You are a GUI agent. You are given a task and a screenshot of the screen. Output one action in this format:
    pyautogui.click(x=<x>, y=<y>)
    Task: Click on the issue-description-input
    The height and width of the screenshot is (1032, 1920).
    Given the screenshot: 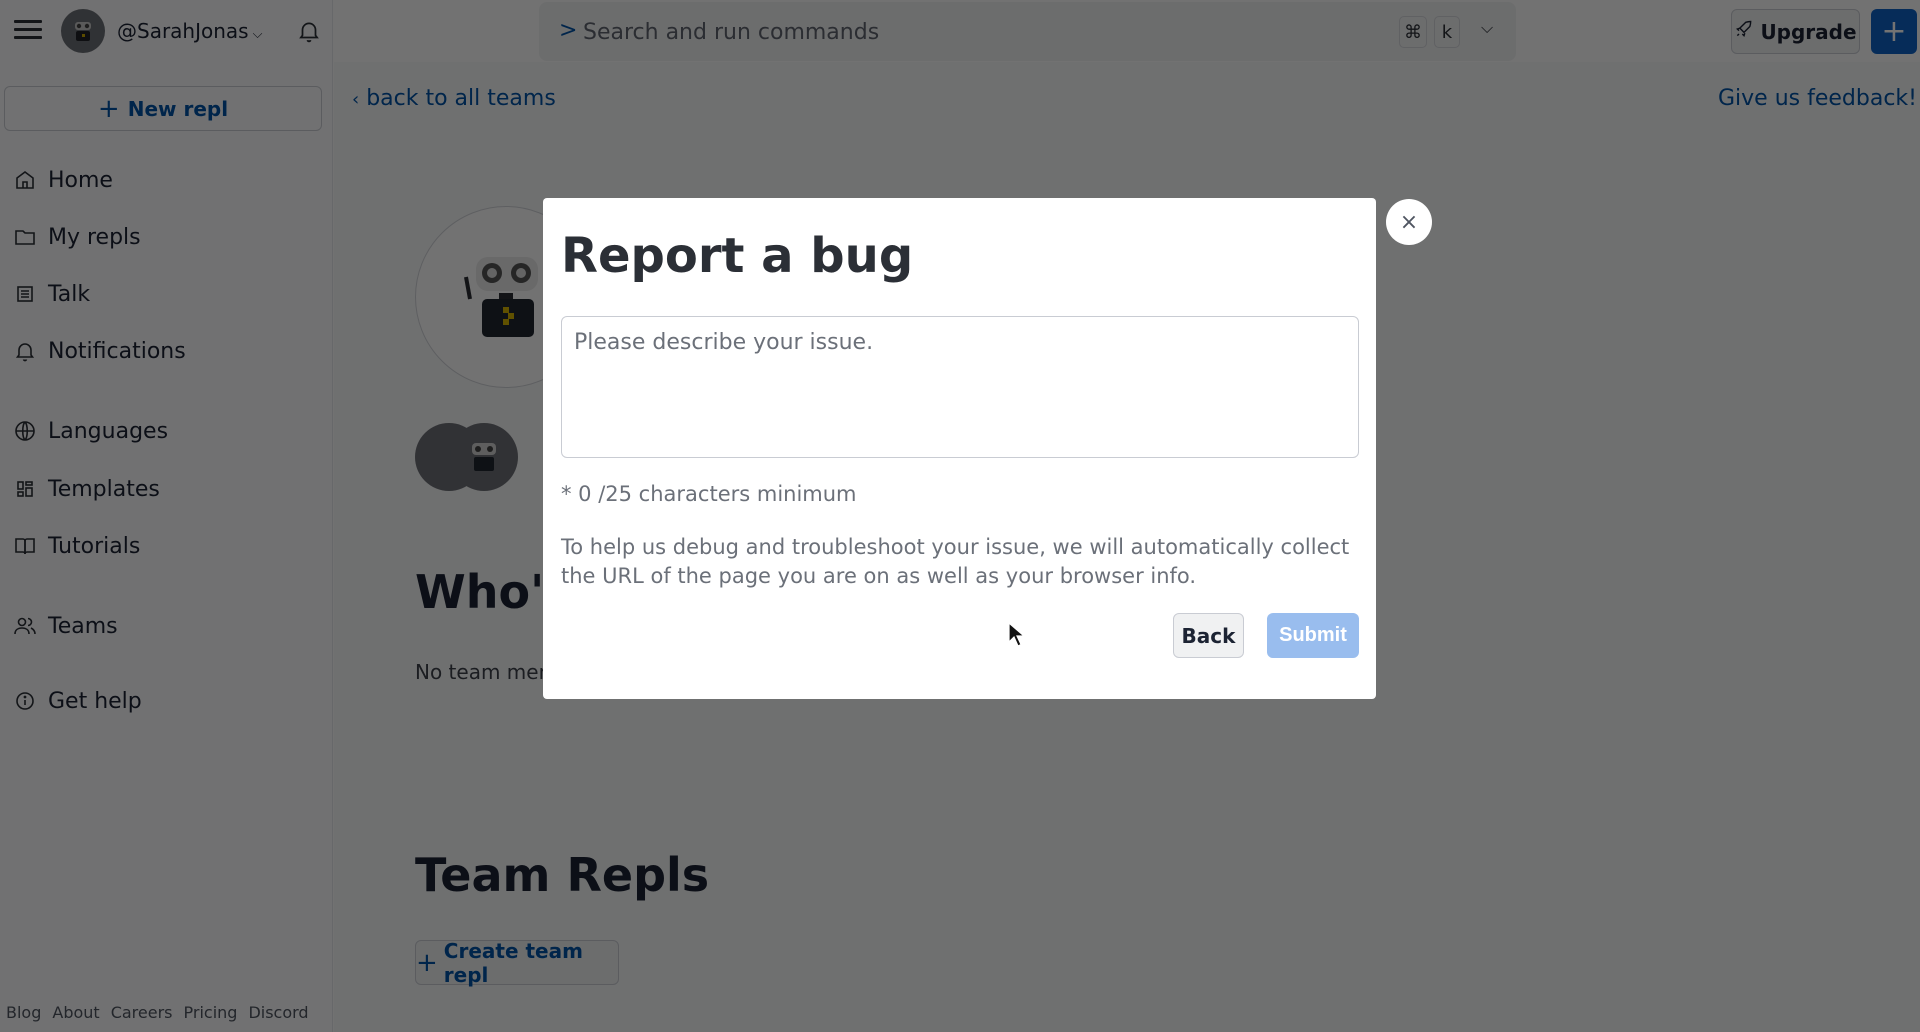 What is the action you would take?
    pyautogui.click(x=960, y=387)
    